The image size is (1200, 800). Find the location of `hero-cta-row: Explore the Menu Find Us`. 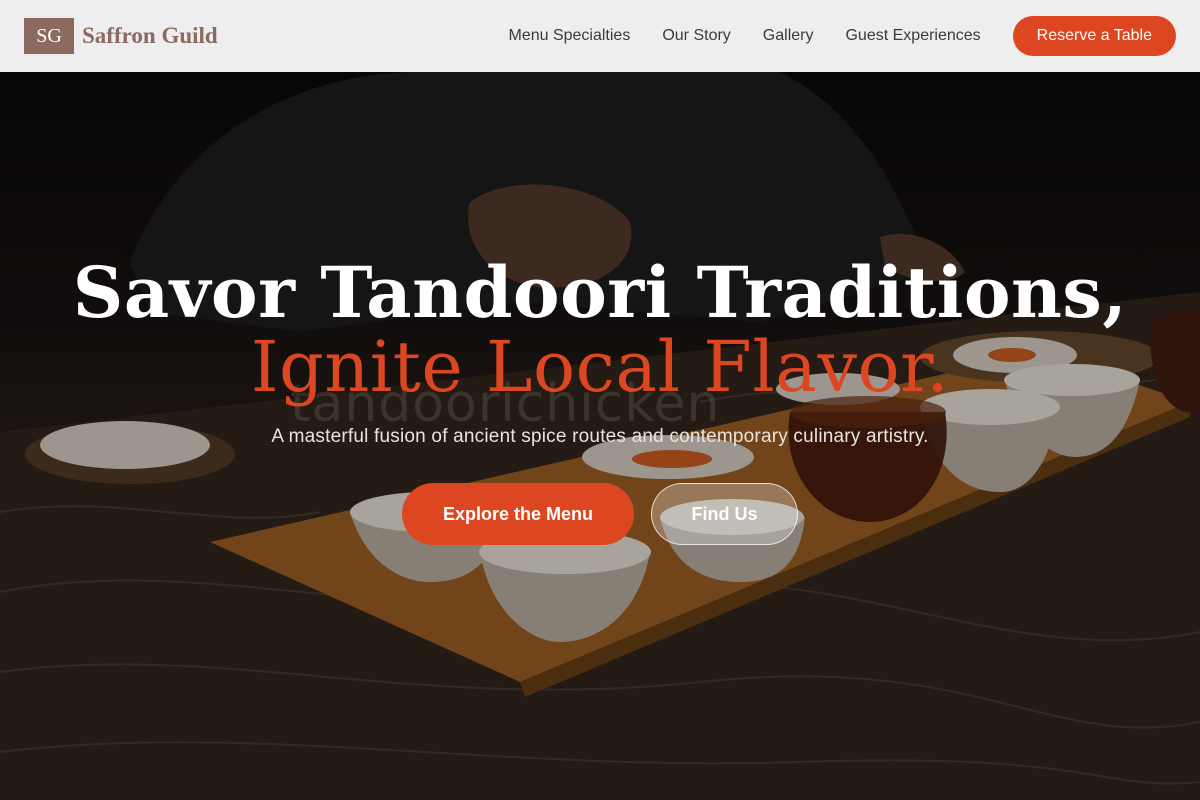

hero-cta-row: Explore the Menu Find Us is located at coordinates (600, 514).